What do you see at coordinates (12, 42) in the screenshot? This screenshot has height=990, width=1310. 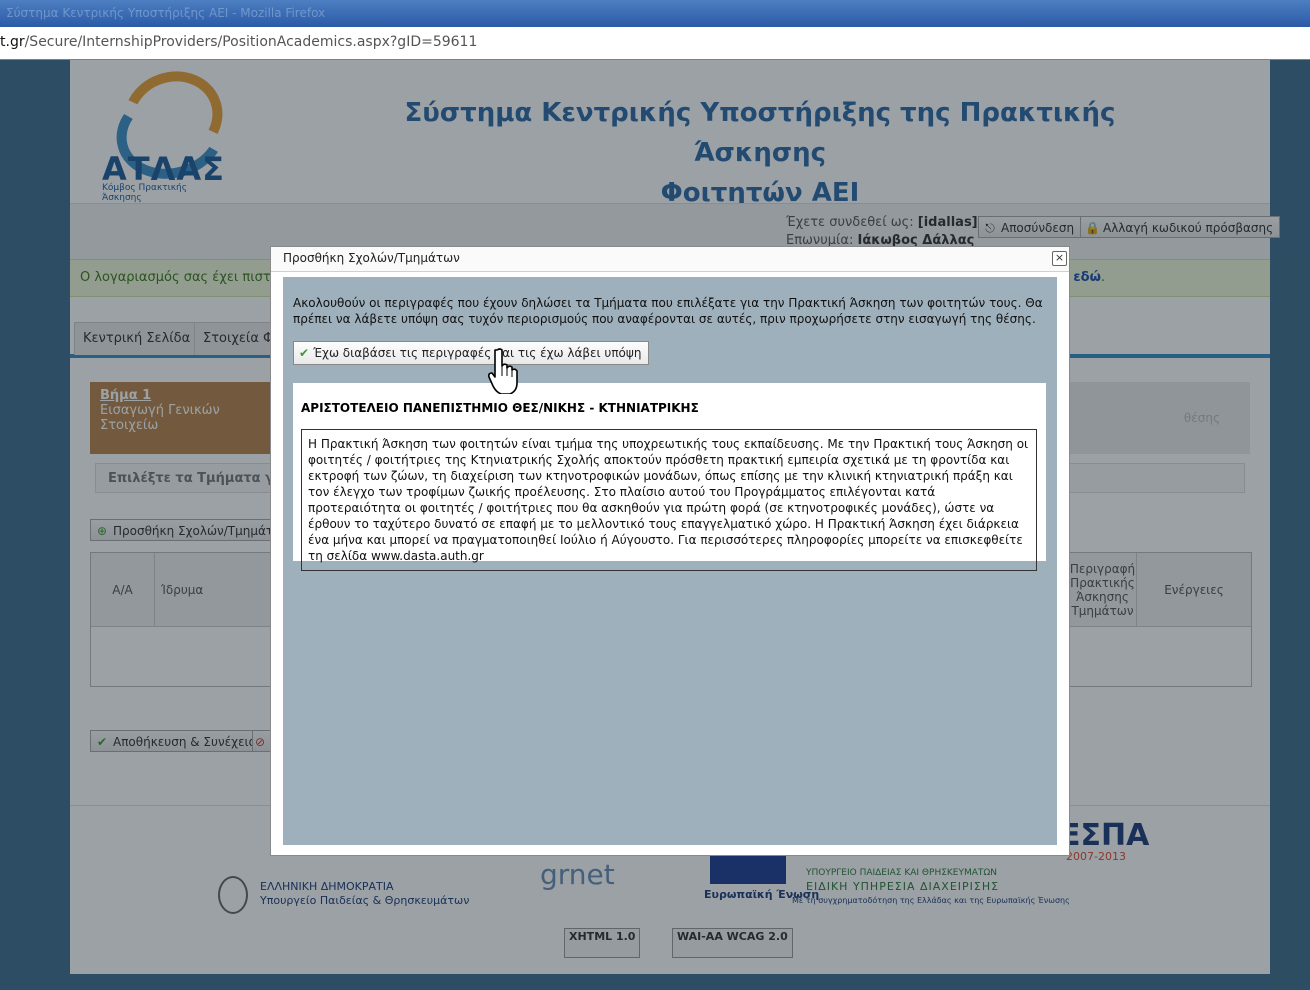 I see `url-host: t.gr` at bounding box center [12, 42].